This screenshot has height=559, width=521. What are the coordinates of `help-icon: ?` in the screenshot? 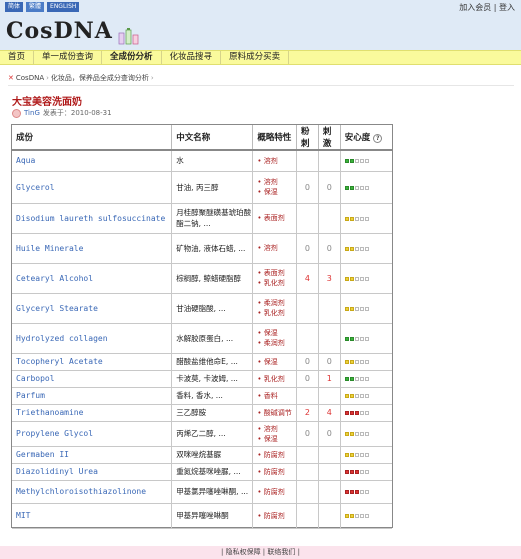 It's located at (378, 138).